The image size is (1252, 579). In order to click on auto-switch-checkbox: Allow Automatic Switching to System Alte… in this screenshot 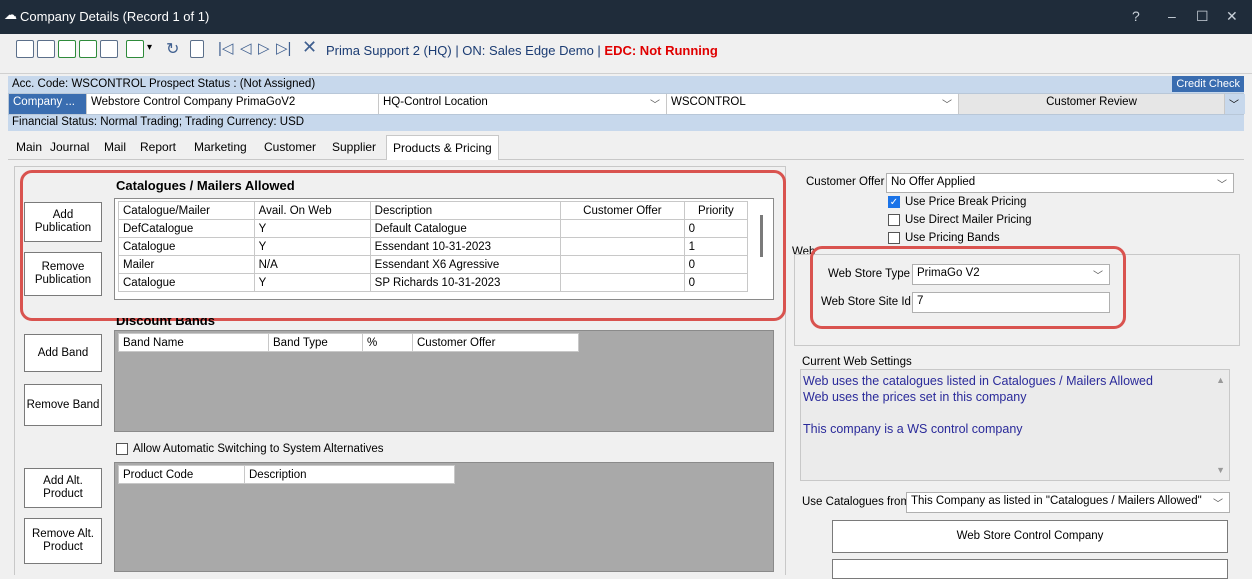, I will do `click(250, 449)`.